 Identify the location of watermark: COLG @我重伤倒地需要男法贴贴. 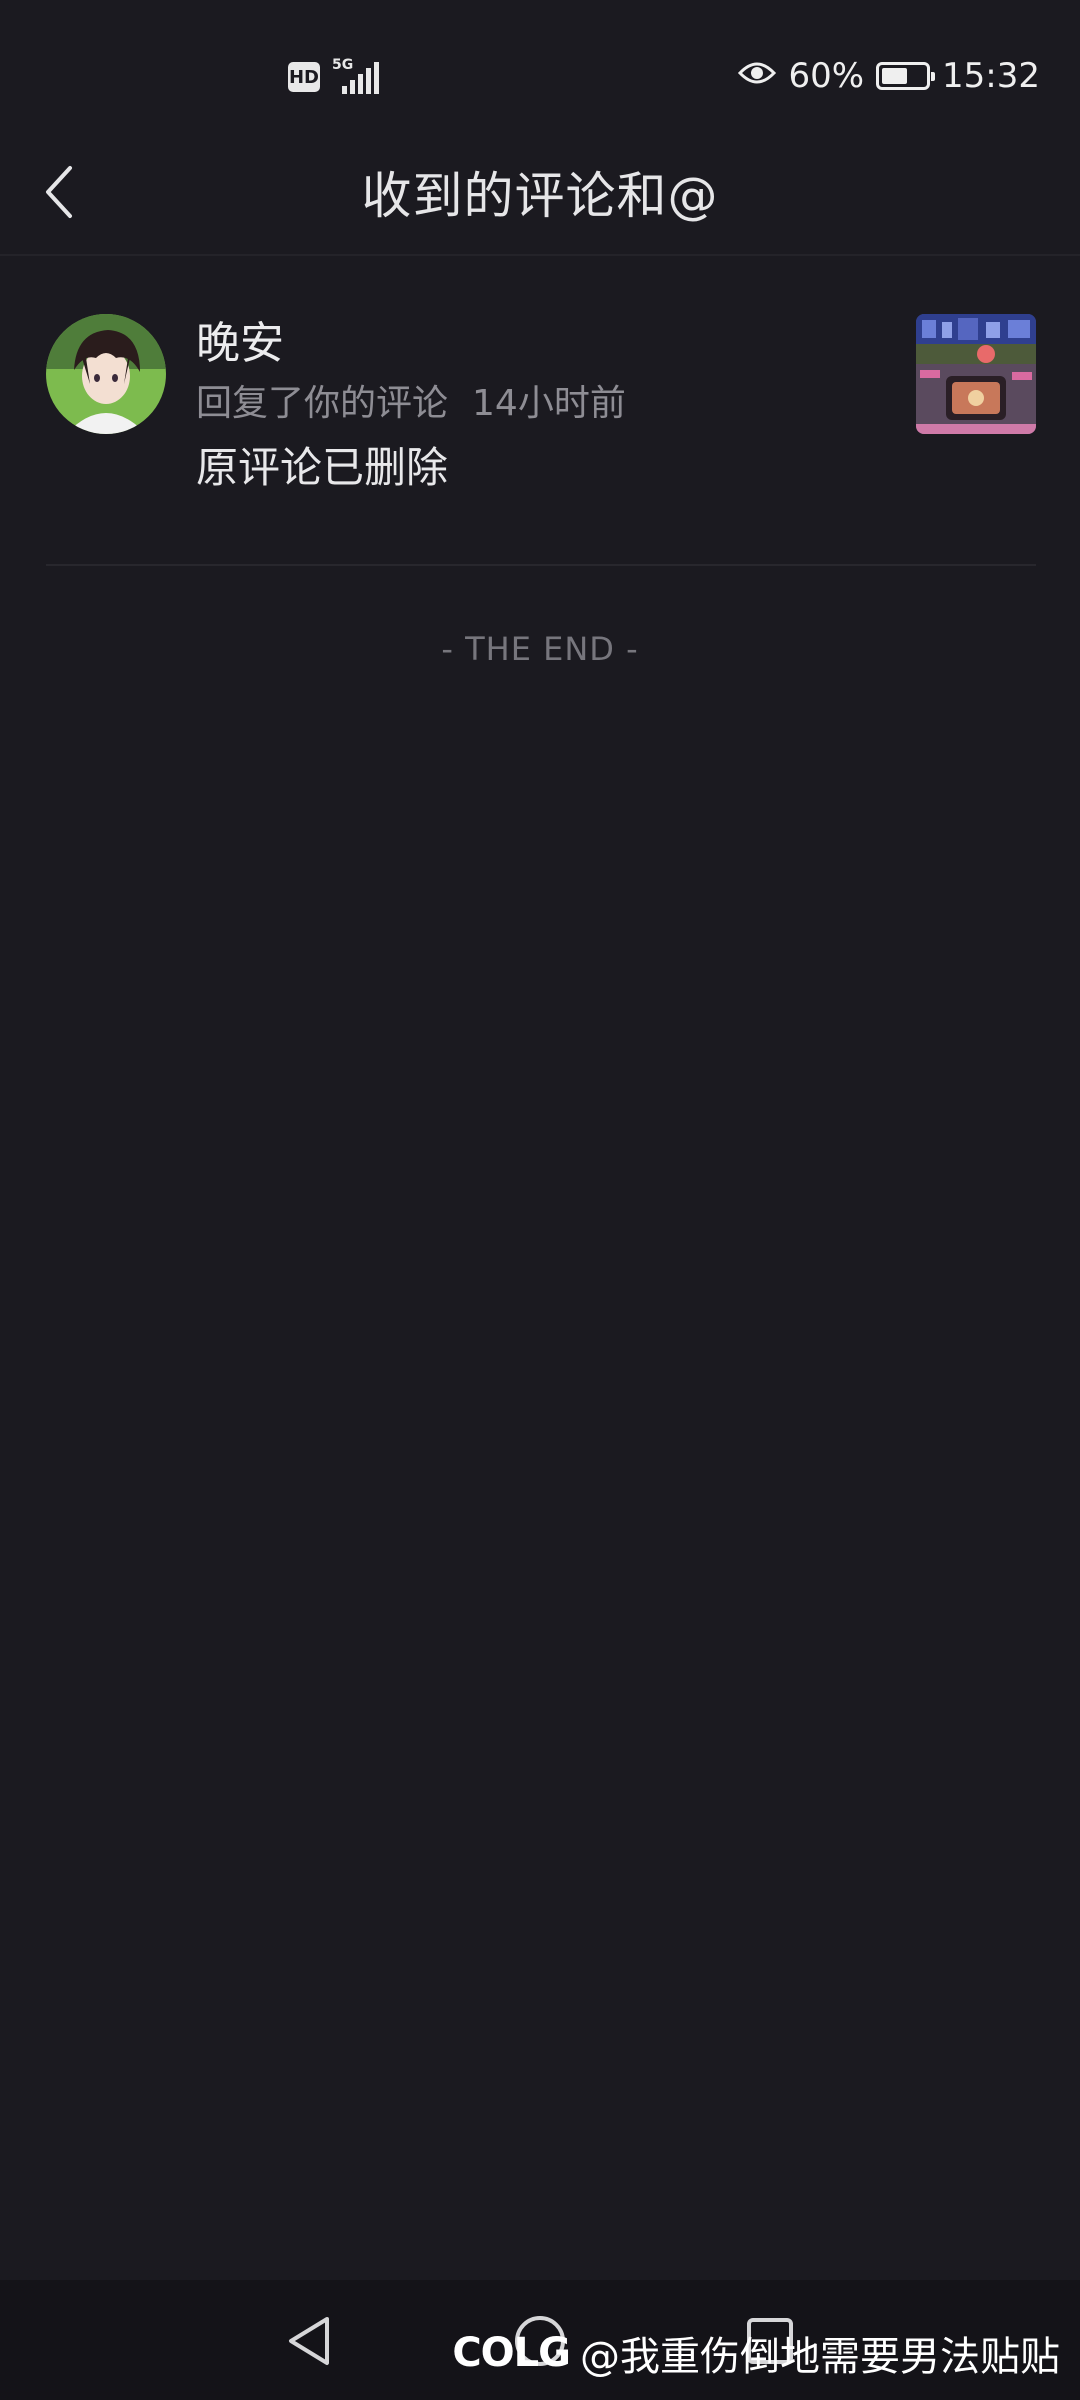
(756, 2353).